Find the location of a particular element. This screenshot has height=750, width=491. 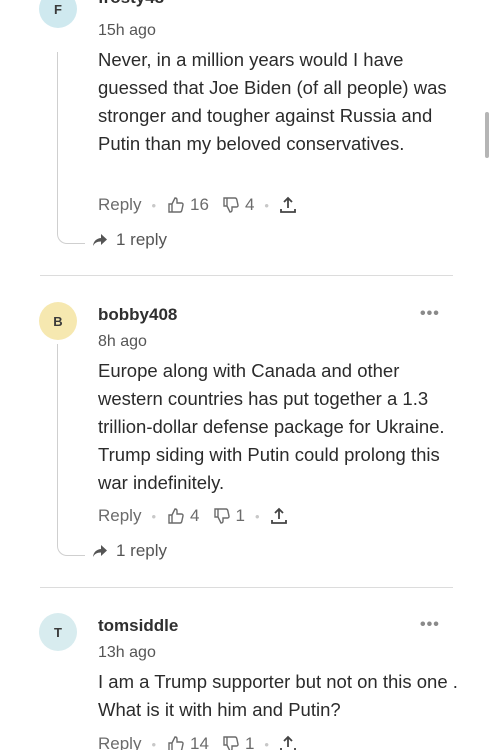

avatar: B is located at coordinates (58, 321).